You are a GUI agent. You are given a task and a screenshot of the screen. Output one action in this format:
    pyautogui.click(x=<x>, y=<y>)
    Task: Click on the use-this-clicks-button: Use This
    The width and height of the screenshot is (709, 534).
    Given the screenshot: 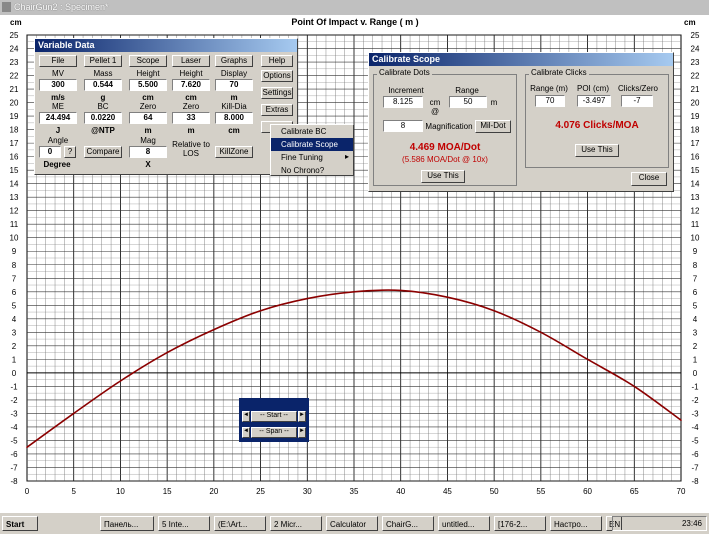 What is the action you would take?
    pyautogui.click(x=597, y=150)
    